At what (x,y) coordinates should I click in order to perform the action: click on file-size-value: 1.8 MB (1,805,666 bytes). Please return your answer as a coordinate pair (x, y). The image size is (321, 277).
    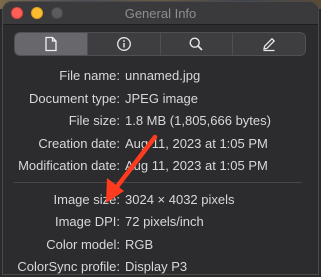
    Looking at the image, I should click on (198, 120).